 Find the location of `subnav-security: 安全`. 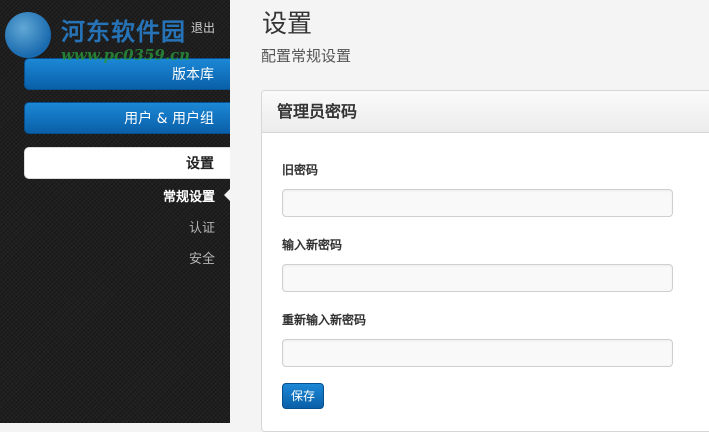

subnav-security: 安全 is located at coordinates (119, 257).